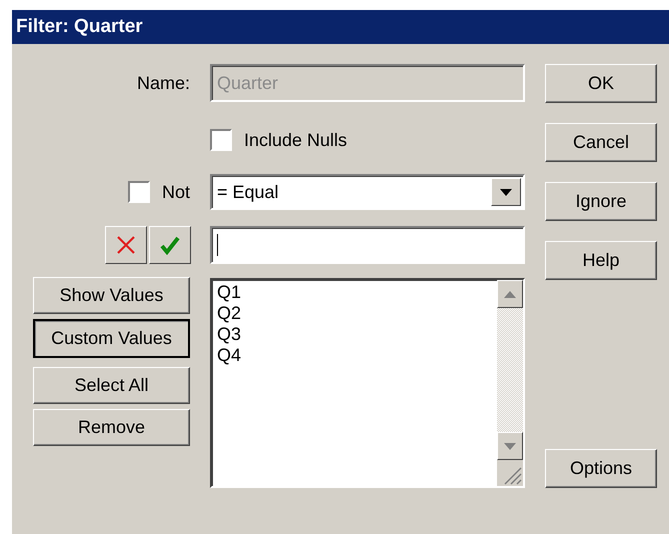  Describe the element at coordinates (354, 292) in the screenshot. I see `list-item: Q1` at that location.